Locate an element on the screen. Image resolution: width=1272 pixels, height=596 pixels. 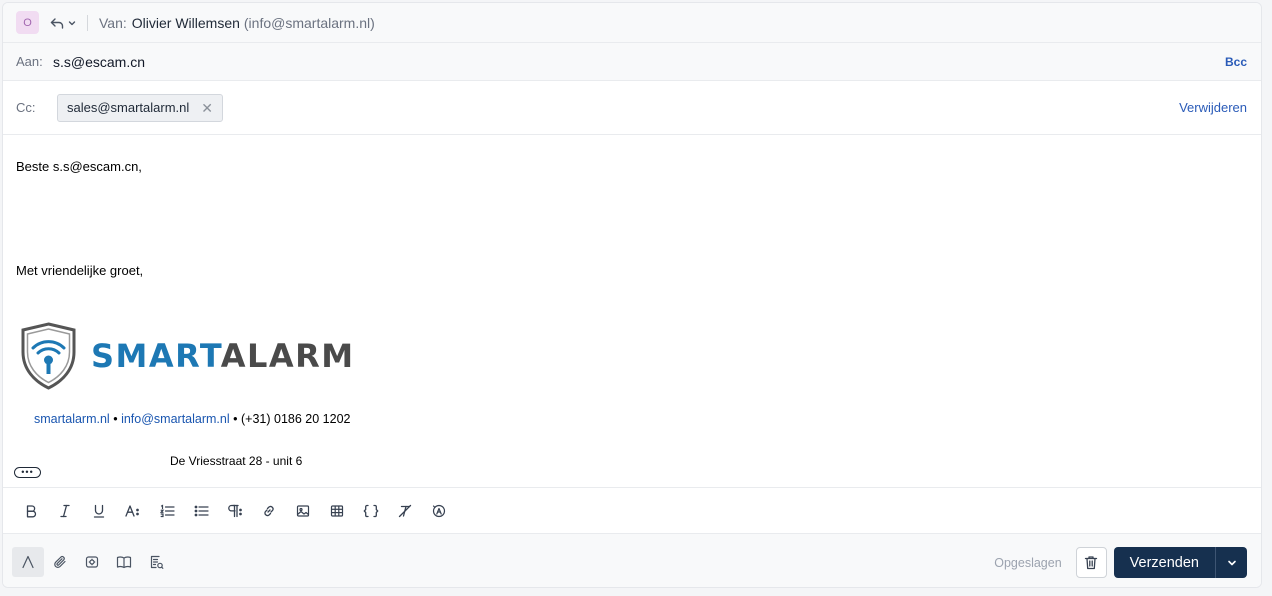
composer-footer: Opgeslagen Verzenden is located at coordinates (632, 560).